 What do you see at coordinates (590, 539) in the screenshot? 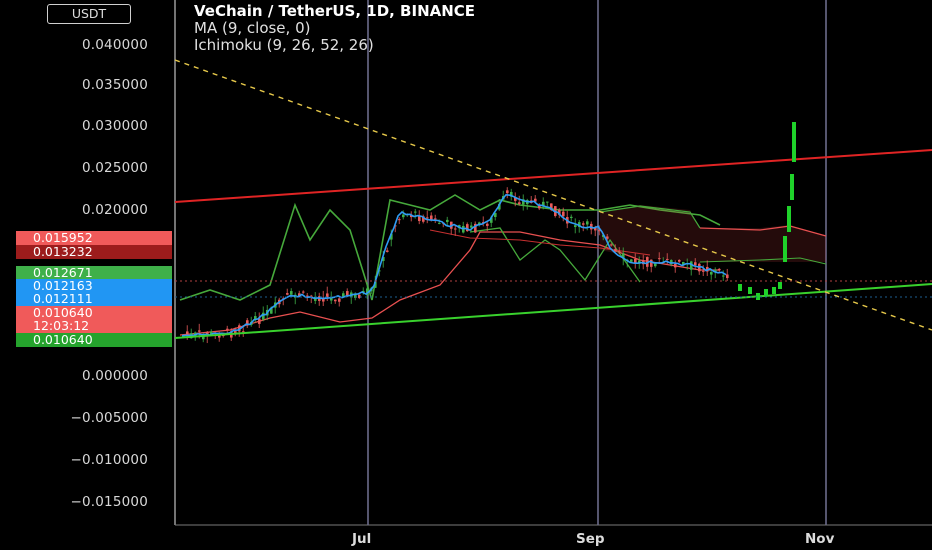
I see `time-tick-sep: Sep` at bounding box center [590, 539].